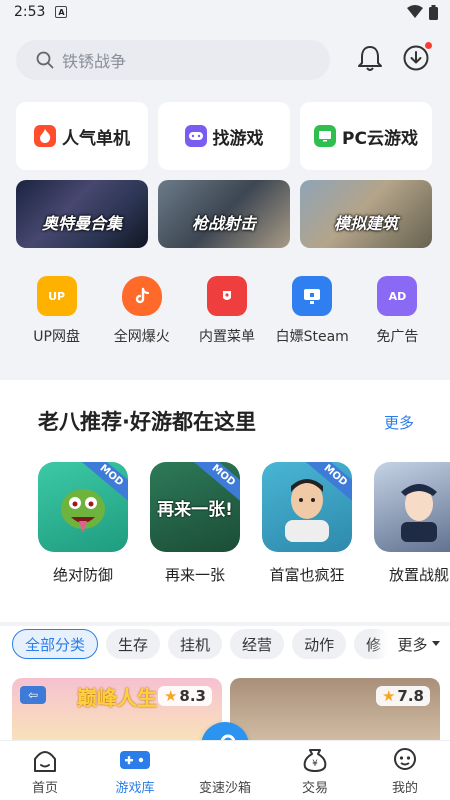  I want to click on quick-link-popular-single: 人气单机, so click(82, 136).